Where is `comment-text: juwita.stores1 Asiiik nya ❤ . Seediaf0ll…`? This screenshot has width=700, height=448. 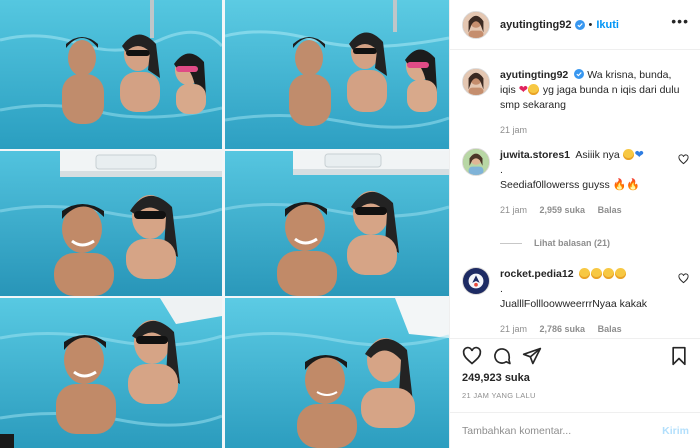 comment-text: juwita.stores1 Asiiik nya ❤ . Seediaf0ll… is located at coordinates (595, 183).